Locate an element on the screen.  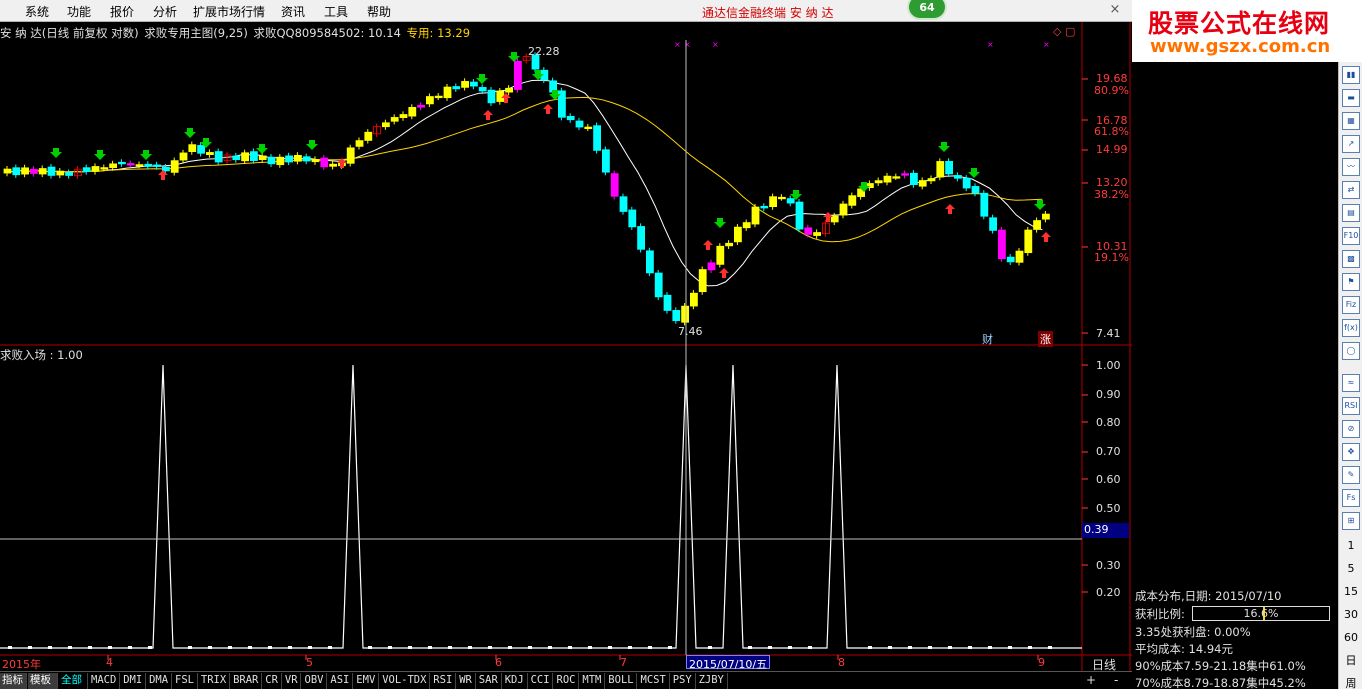
tab-asi: ASI is located at coordinates (341, 681).